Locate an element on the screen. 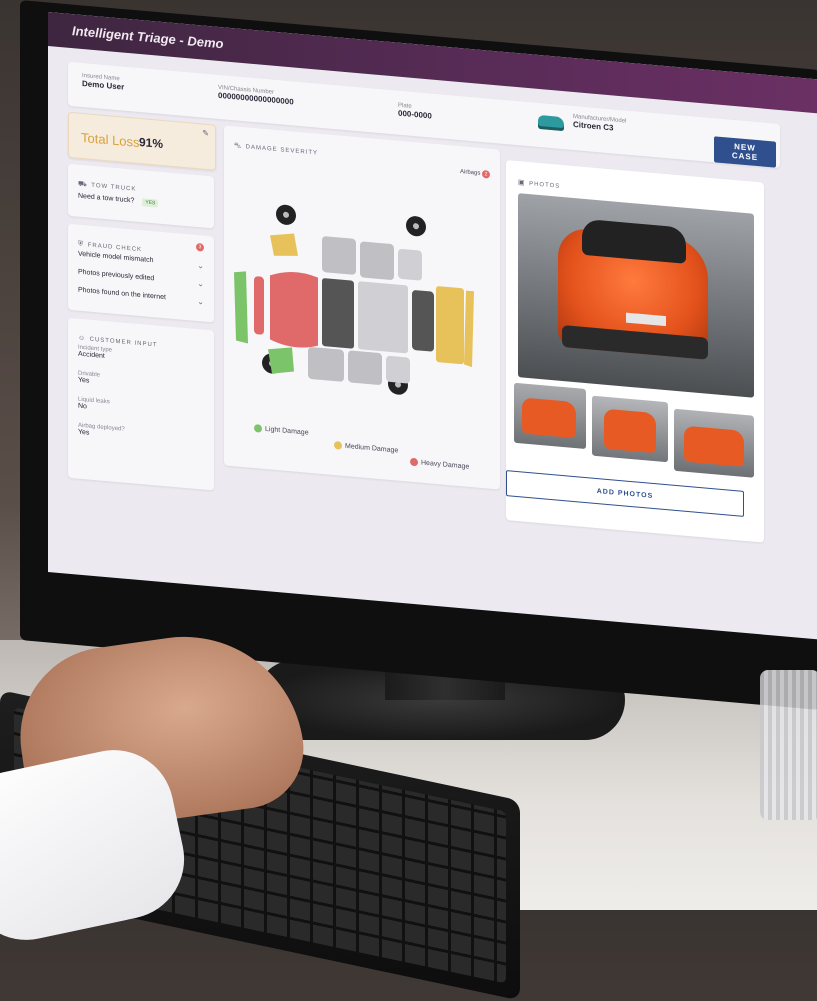  airbags-label: Airbags is located at coordinates (470, 173).